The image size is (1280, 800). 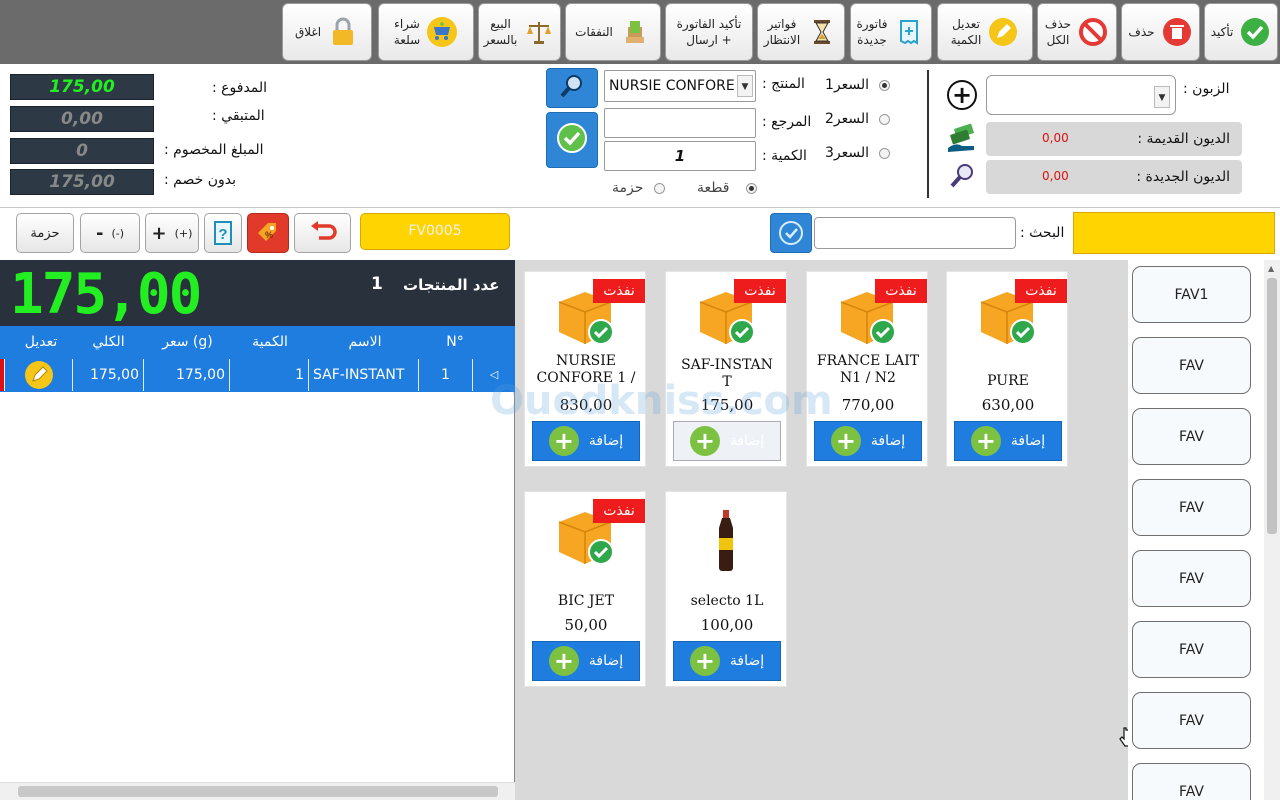 I want to click on plus-hint: (+), so click(x=183, y=233).